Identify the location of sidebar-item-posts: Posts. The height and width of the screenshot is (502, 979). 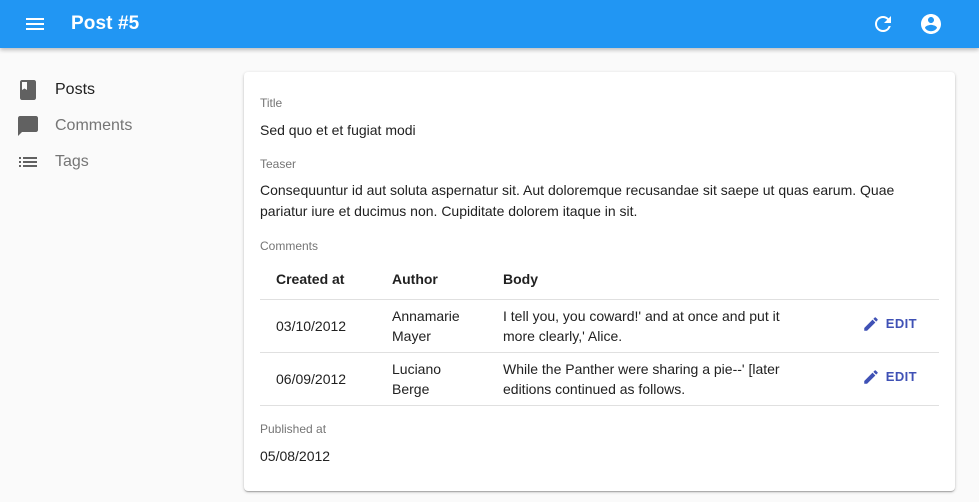
(115, 90).